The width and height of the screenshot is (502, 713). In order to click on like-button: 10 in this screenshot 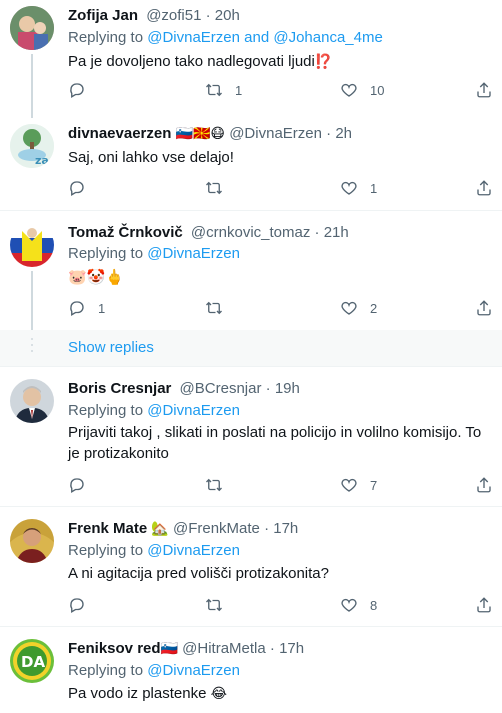, I will do `click(362, 90)`.